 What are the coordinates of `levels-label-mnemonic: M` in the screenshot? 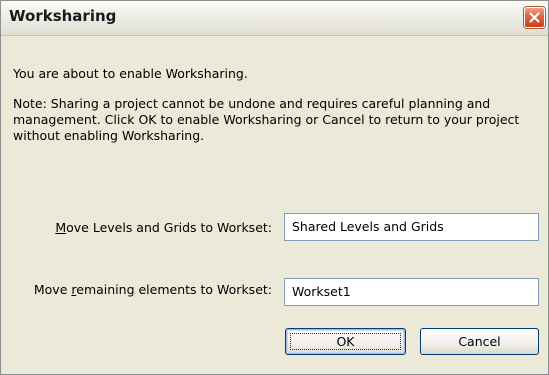 It's located at (61, 227).